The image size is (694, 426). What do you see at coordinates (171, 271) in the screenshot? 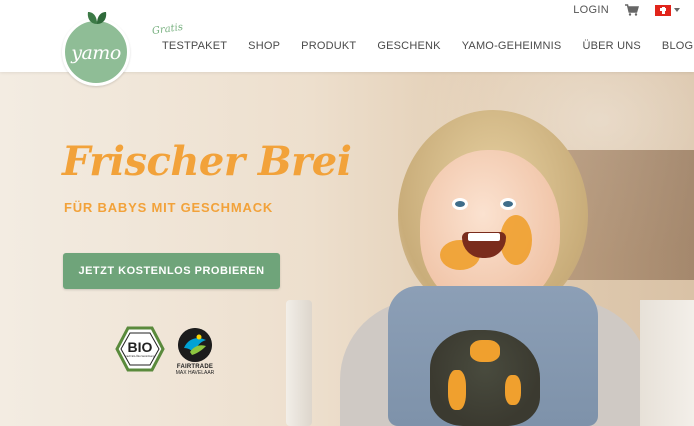
I see `try-free-button: JETZT KOSTENLOS PROBIEREN` at bounding box center [171, 271].